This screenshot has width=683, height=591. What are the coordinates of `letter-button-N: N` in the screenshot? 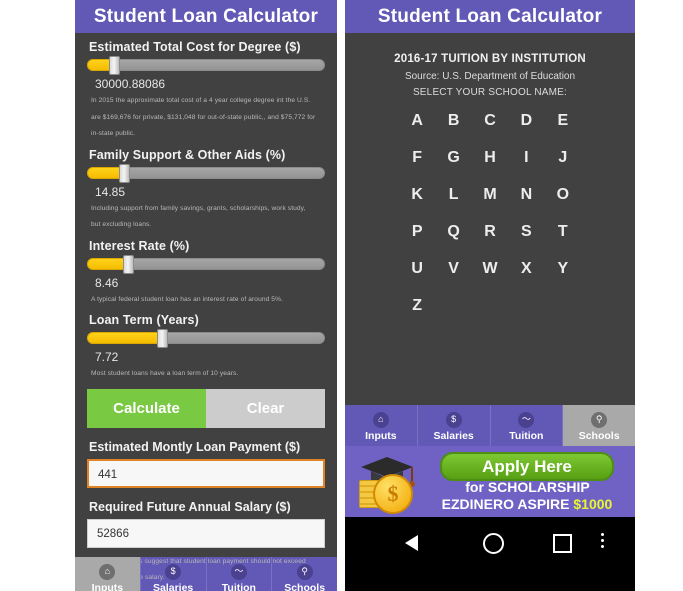 It's located at (526, 195).